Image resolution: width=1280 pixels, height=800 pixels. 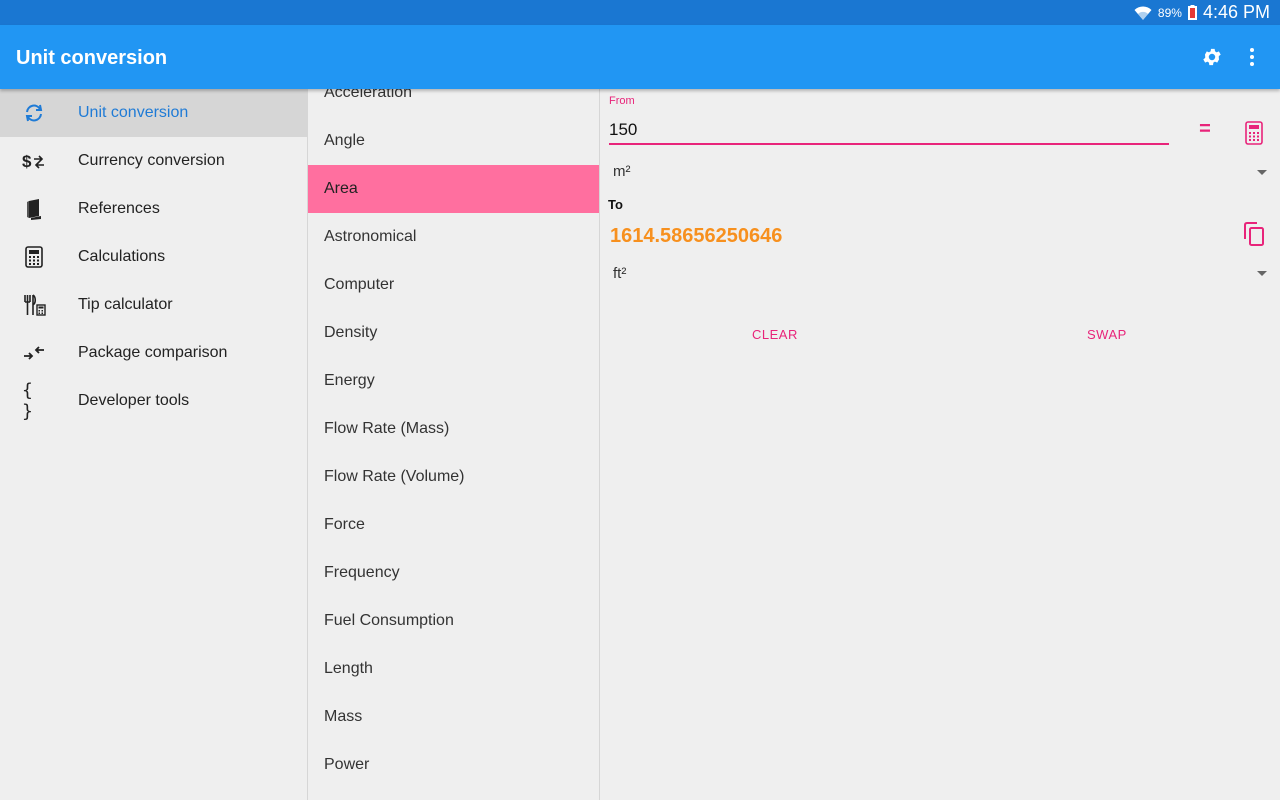 I want to click on nav-item-label: Developer tools, so click(x=134, y=400).